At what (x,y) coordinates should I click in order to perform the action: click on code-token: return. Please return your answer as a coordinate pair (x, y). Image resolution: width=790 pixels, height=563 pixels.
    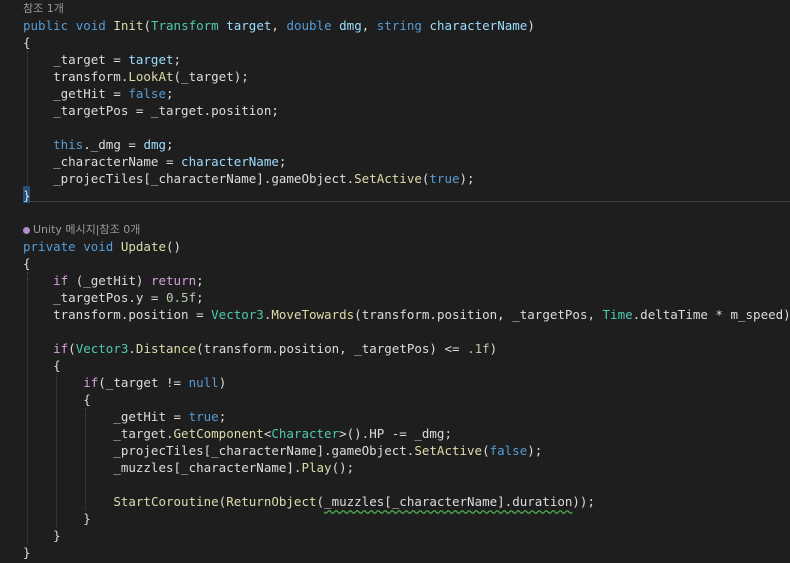
    Looking at the image, I should click on (173, 280).